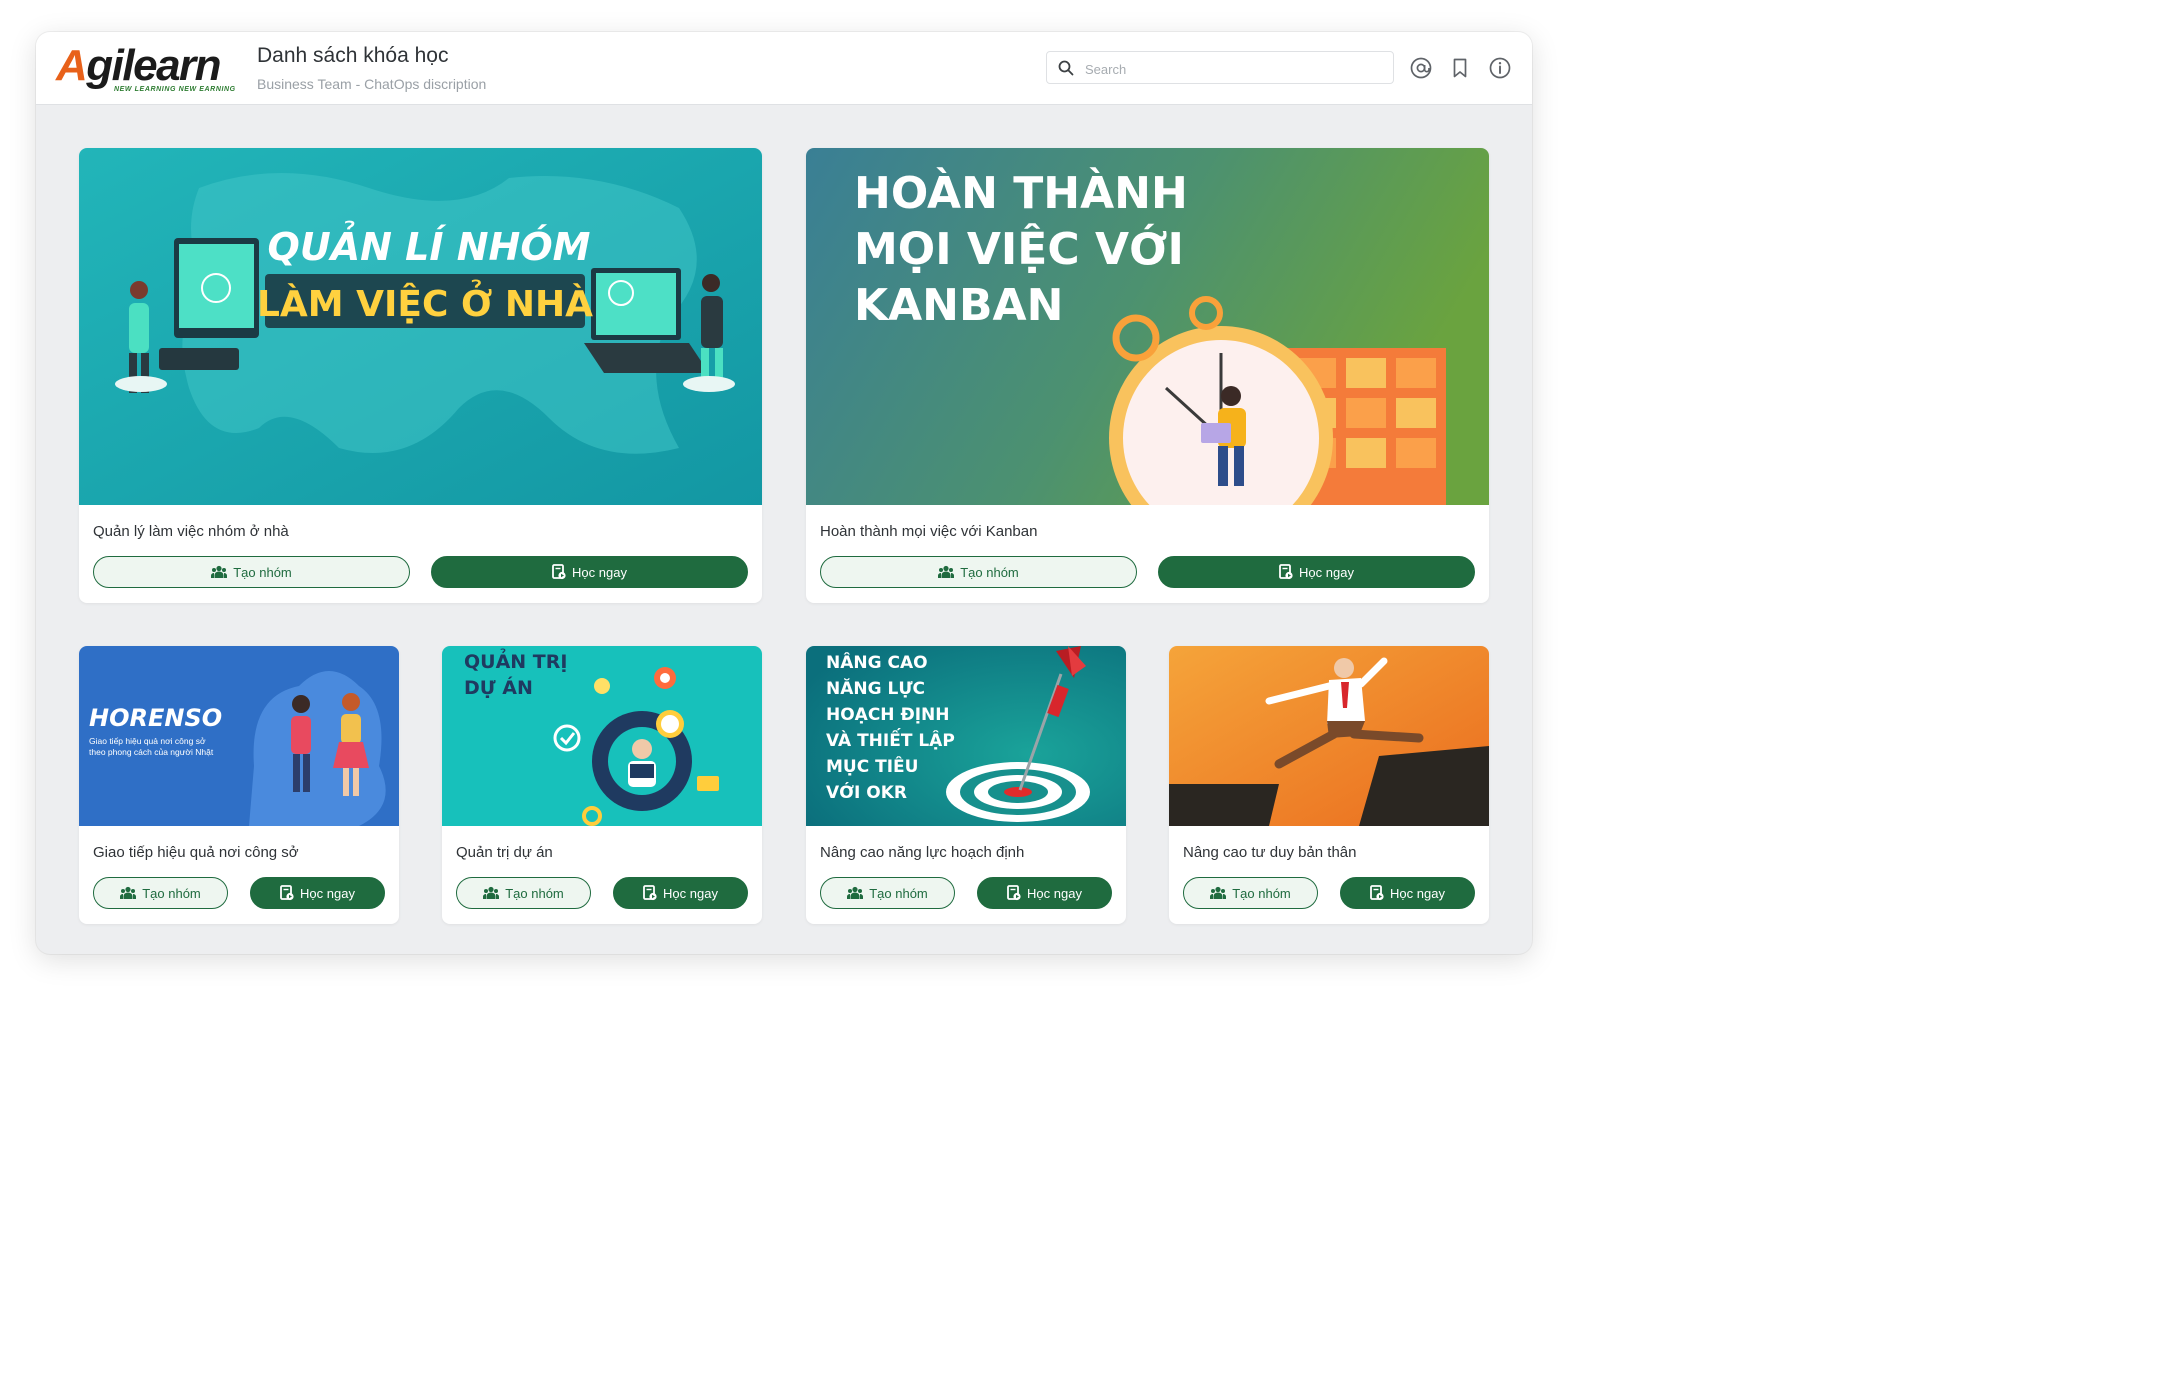 This screenshot has height=1384, width=2184. I want to click on banner-headline: QUẢN TRỊ, so click(515, 660).